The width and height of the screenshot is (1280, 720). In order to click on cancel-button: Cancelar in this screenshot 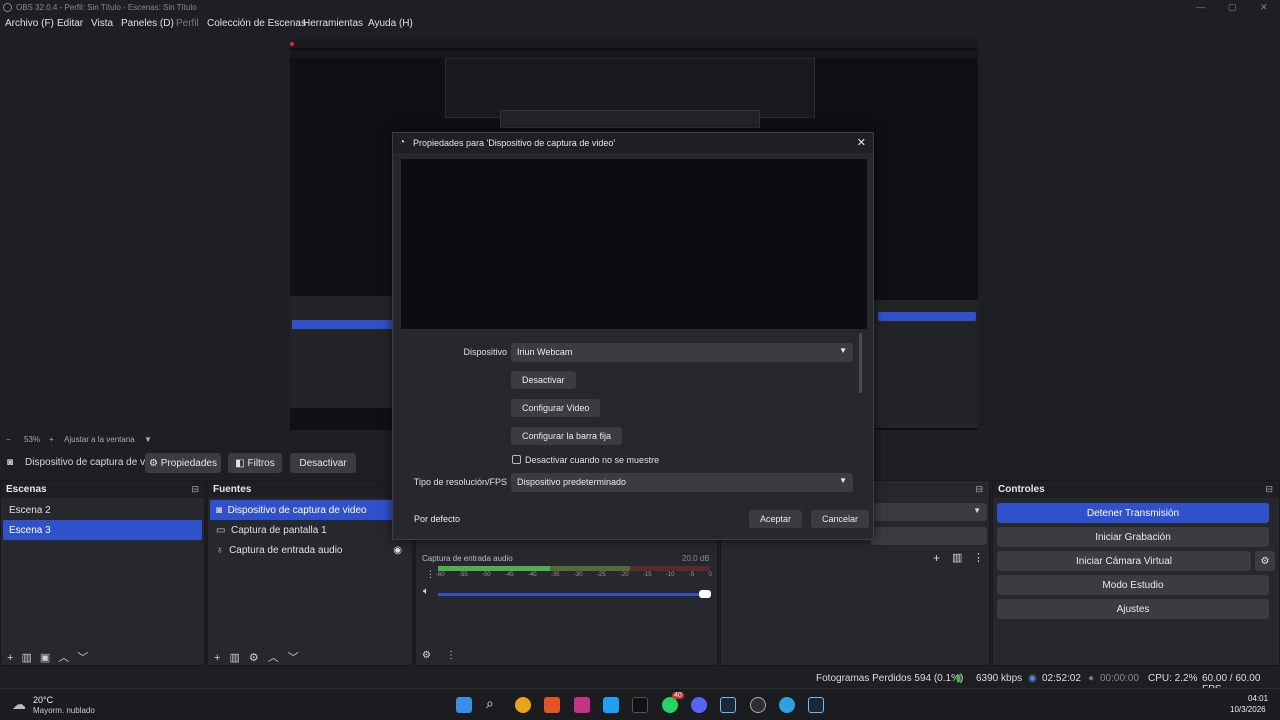, I will do `click(840, 519)`.